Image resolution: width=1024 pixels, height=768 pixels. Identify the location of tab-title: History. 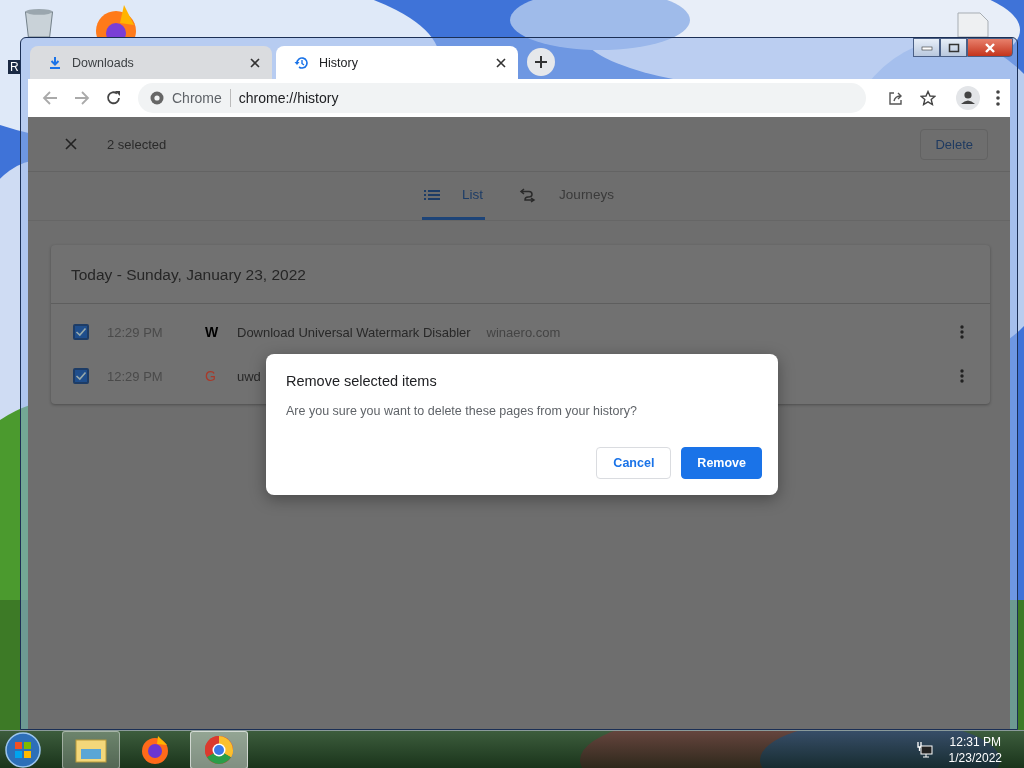
(339, 62).